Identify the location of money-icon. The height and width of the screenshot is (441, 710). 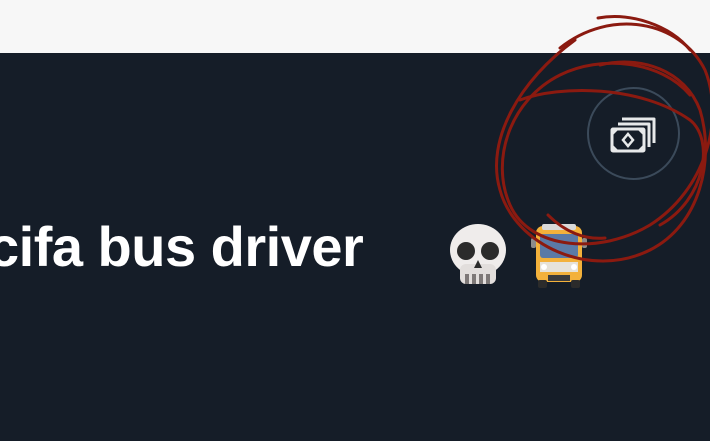
(632, 134).